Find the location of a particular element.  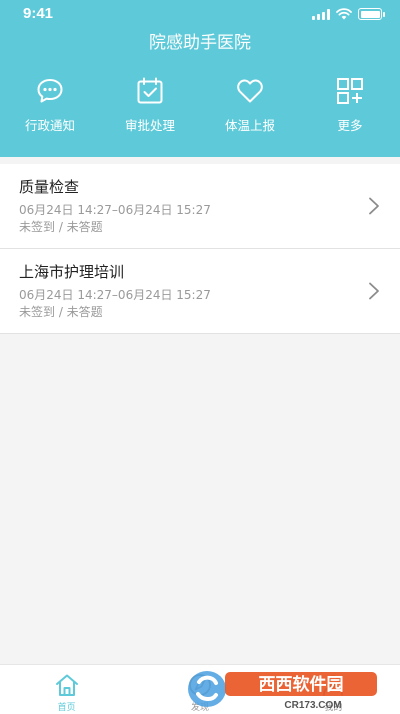

watermark-brand: 西西软件园 is located at coordinates (301, 684).